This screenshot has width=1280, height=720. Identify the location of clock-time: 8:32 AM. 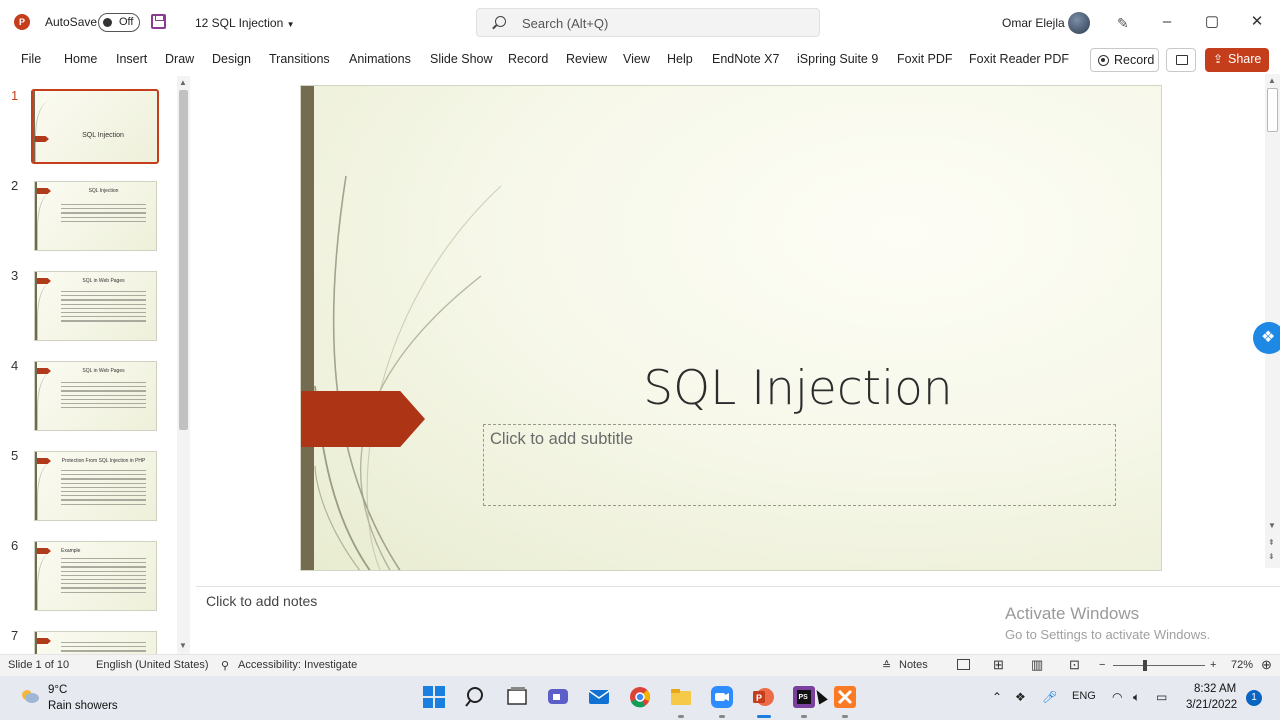
(1215, 689).